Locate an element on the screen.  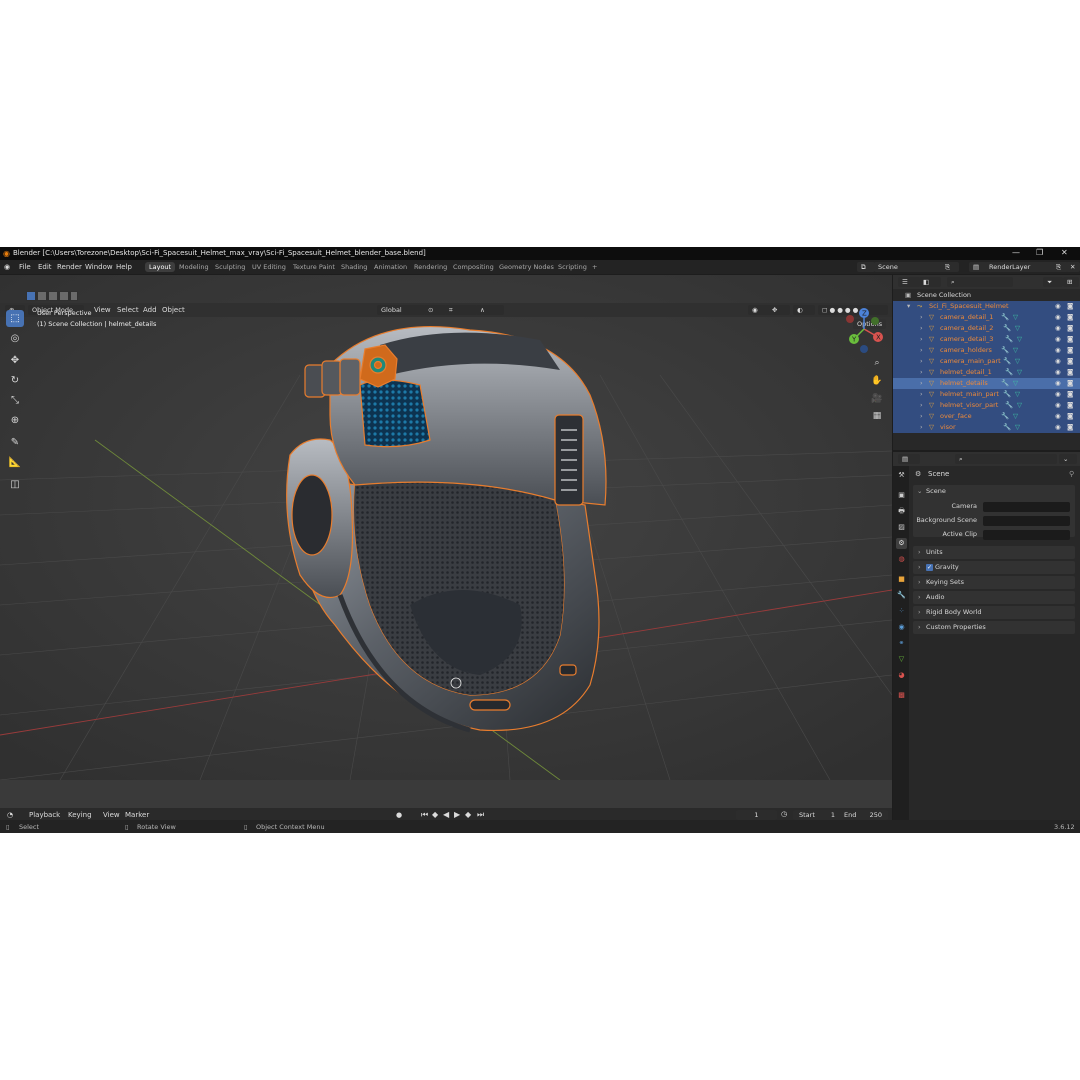
add-cube-tool: ◫ is located at coordinates (15, 484).